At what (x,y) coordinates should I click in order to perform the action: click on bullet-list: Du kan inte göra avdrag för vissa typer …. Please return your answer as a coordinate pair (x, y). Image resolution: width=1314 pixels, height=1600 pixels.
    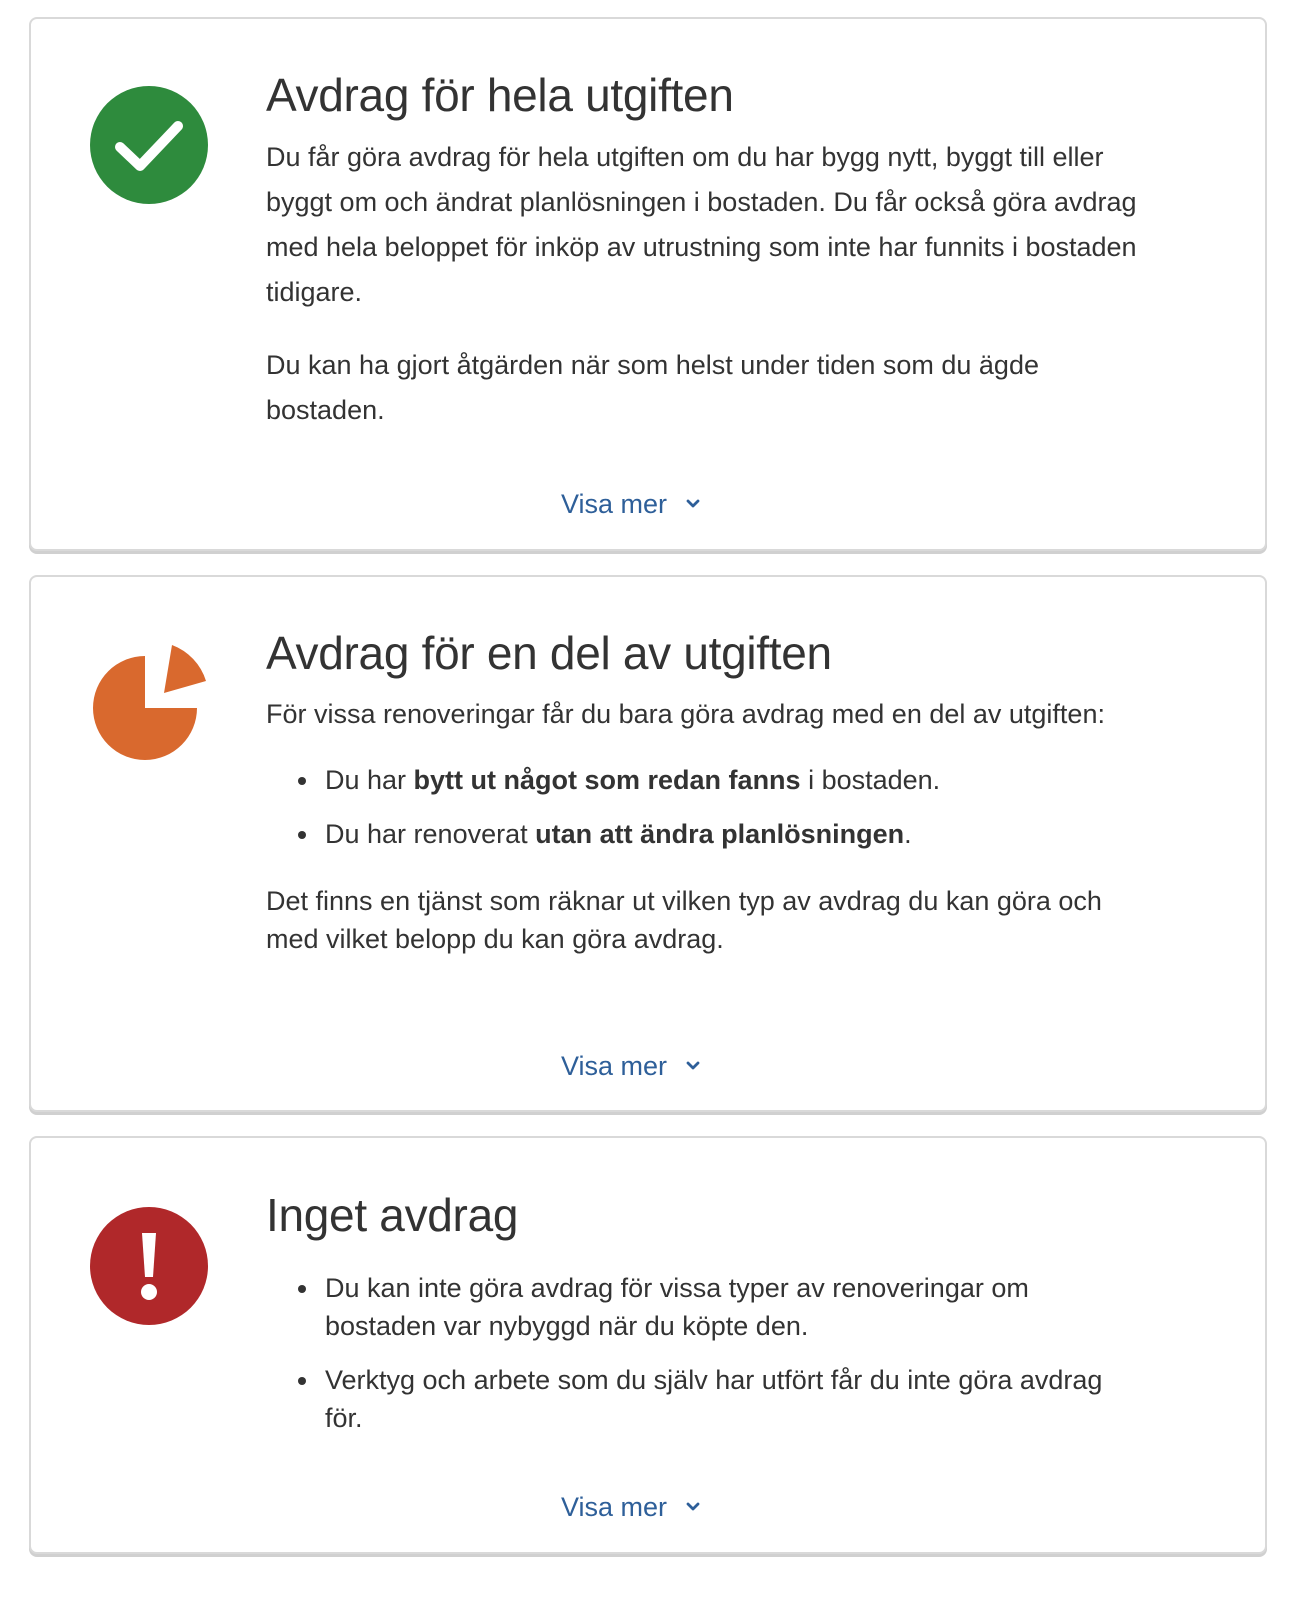
    Looking at the image, I should click on (706, 1353).